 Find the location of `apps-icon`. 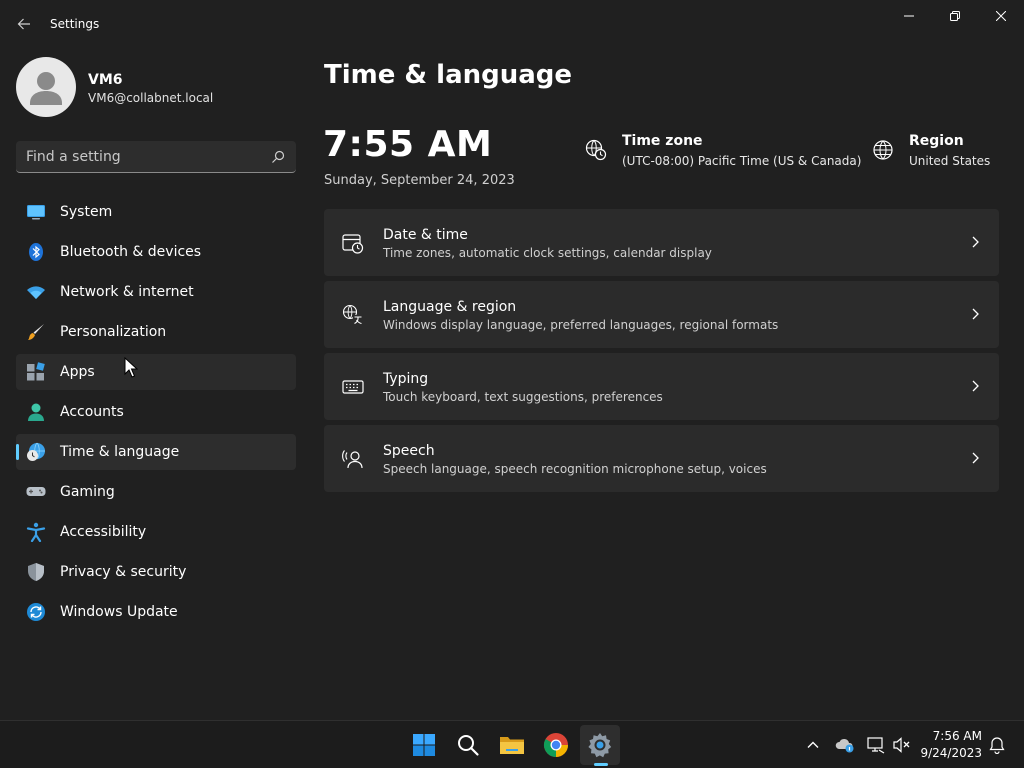

apps-icon is located at coordinates (36, 371).